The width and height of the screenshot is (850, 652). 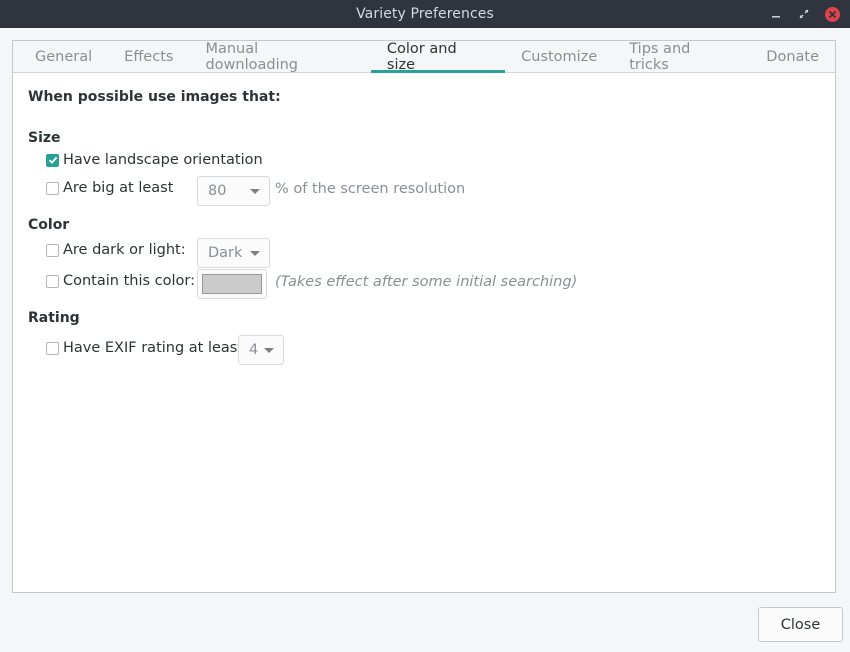 I want to click on dark-light-combo: Dark, so click(x=233, y=253).